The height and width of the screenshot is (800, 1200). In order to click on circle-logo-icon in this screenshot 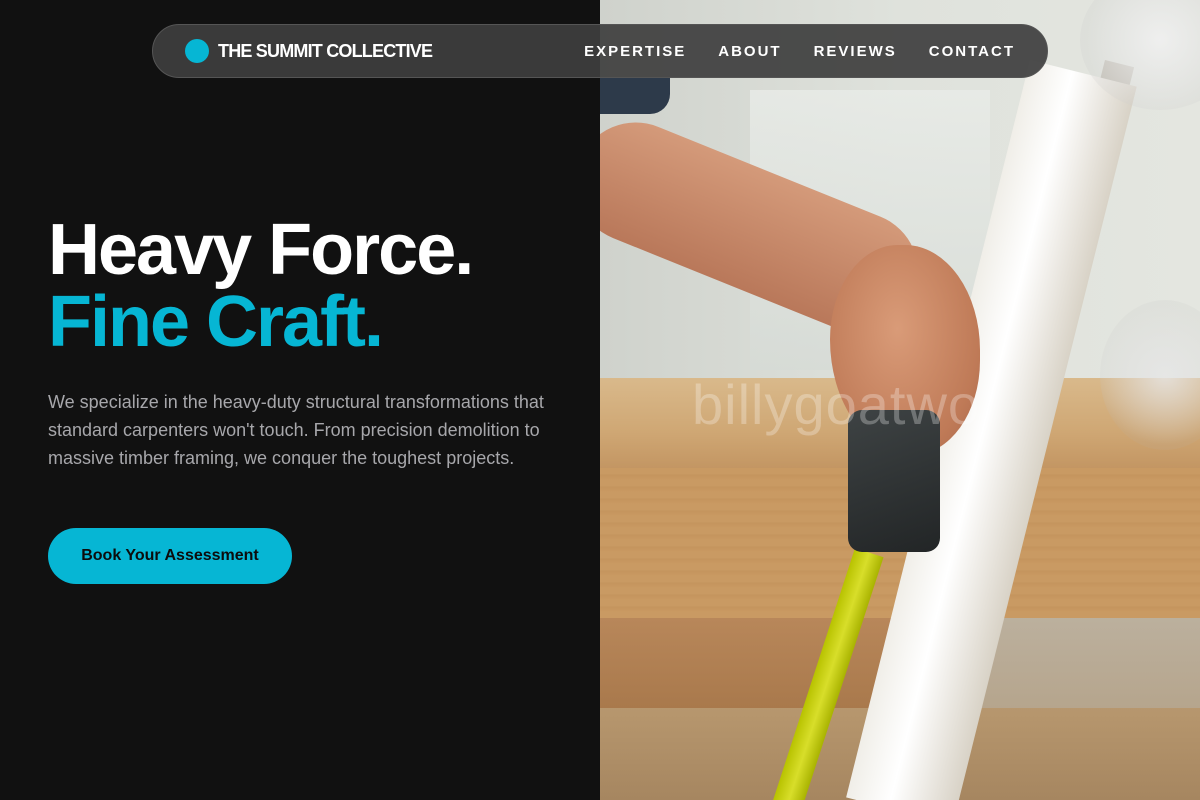, I will do `click(197, 51)`.